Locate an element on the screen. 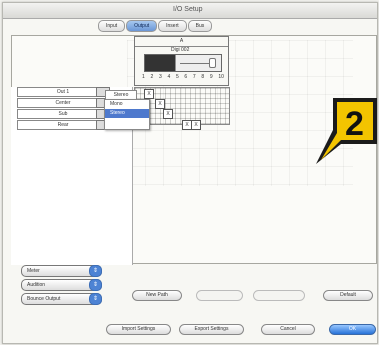  channel-label: 1 is located at coordinates (143, 77).